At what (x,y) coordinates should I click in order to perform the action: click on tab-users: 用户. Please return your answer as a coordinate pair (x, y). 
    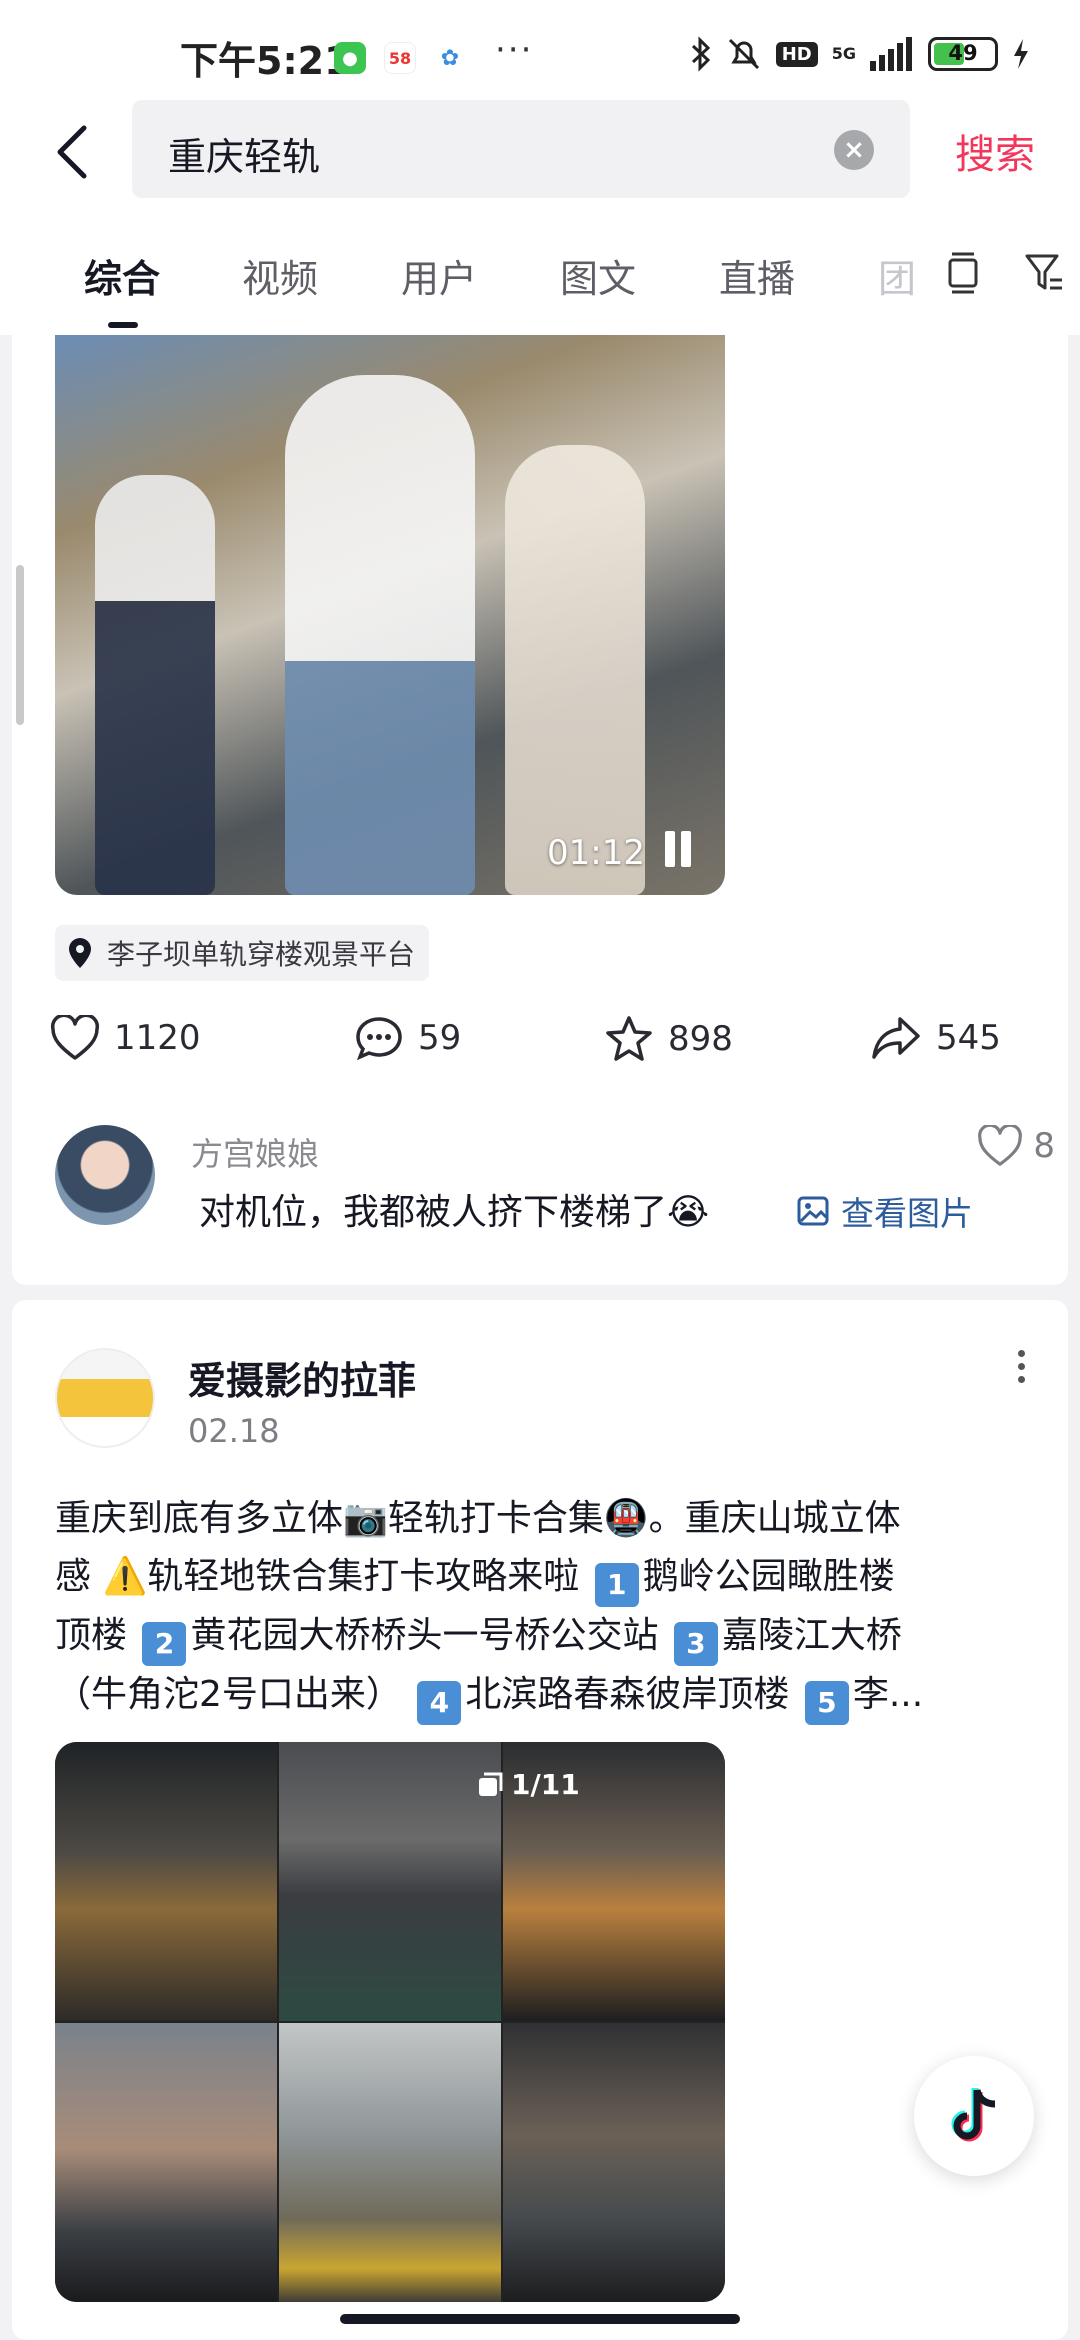
    Looking at the image, I should click on (439, 275).